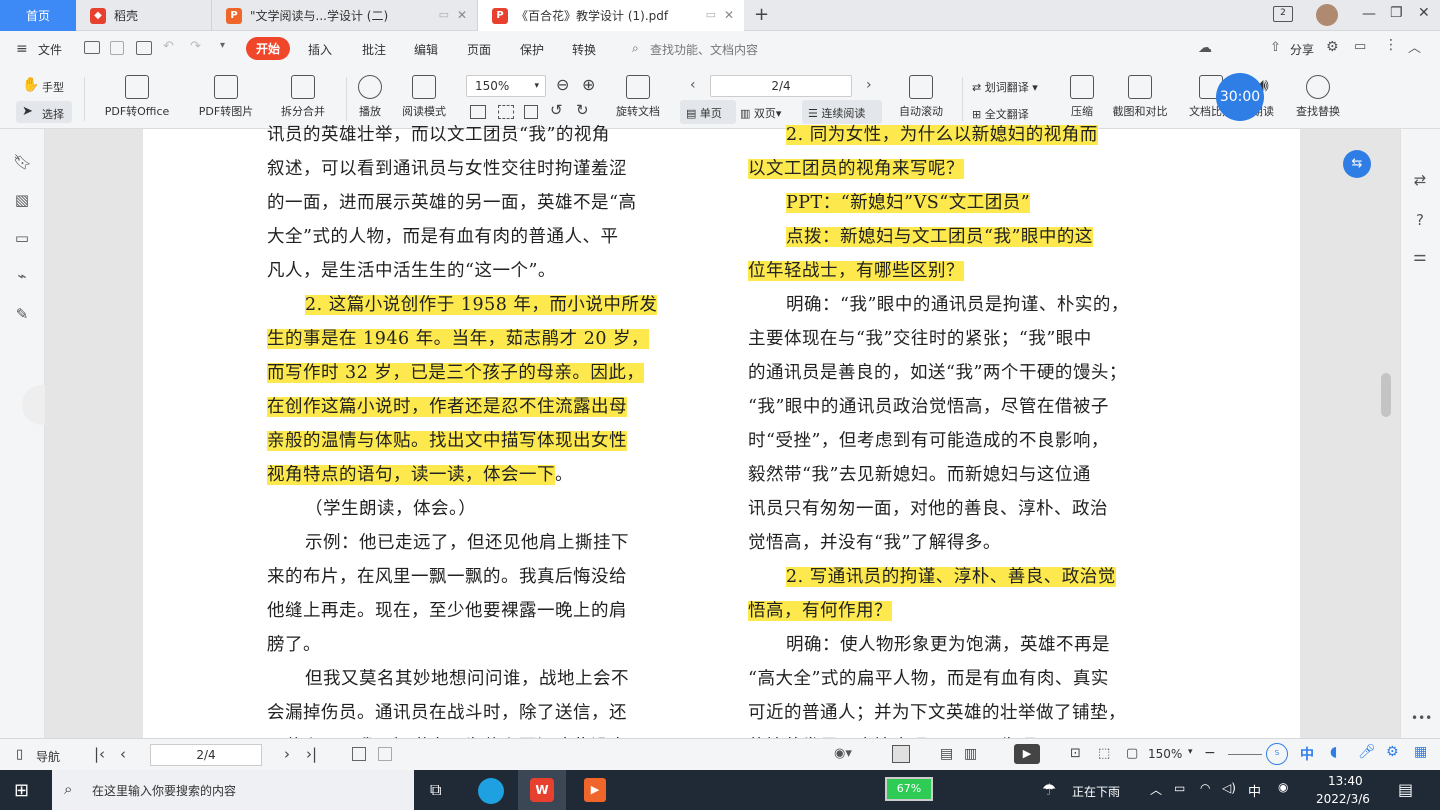 The height and width of the screenshot is (810, 1440). Describe the element at coordinates (1165, 754) in the screenshot. I see `zoom-level: 150%` at that location.